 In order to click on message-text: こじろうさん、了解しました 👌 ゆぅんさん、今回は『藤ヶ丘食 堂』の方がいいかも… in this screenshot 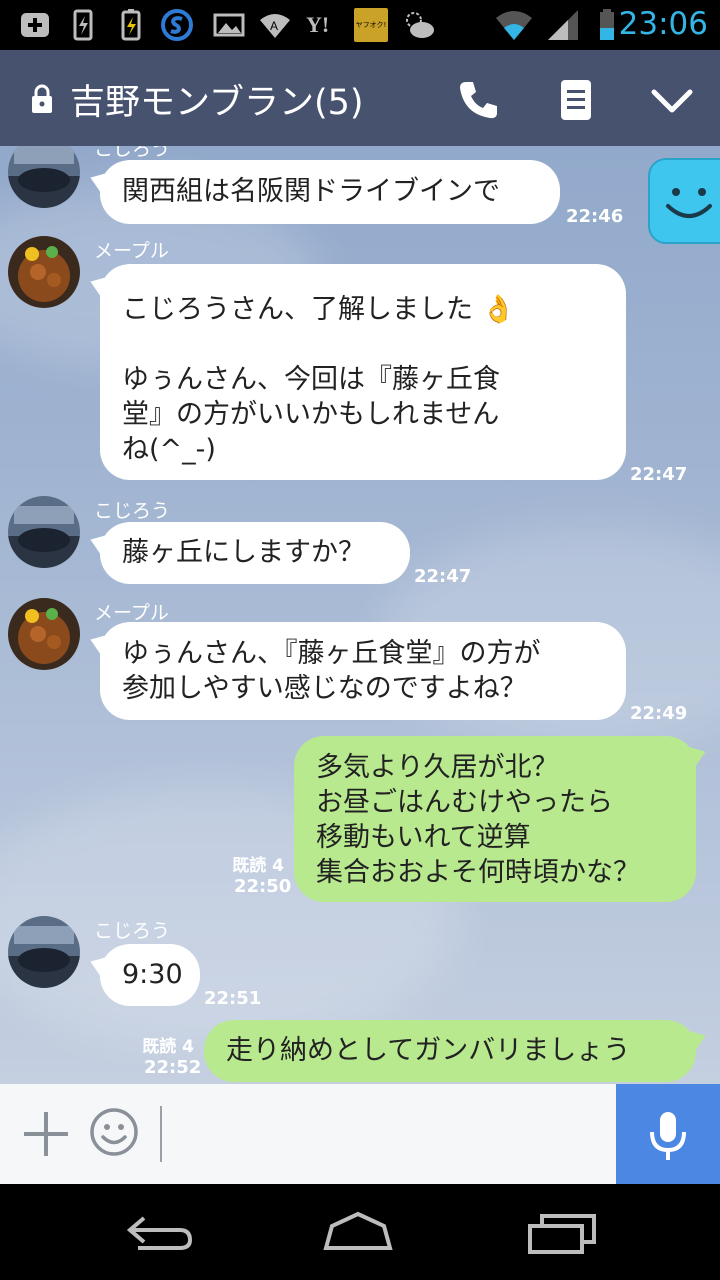, I will do `click(319, 379)`.